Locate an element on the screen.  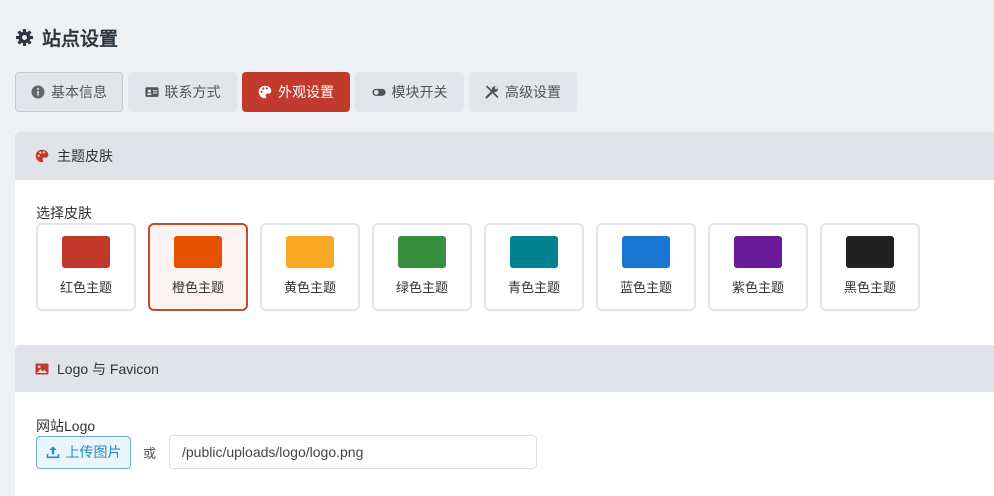
image-icon is located at coordinates (42, 368).